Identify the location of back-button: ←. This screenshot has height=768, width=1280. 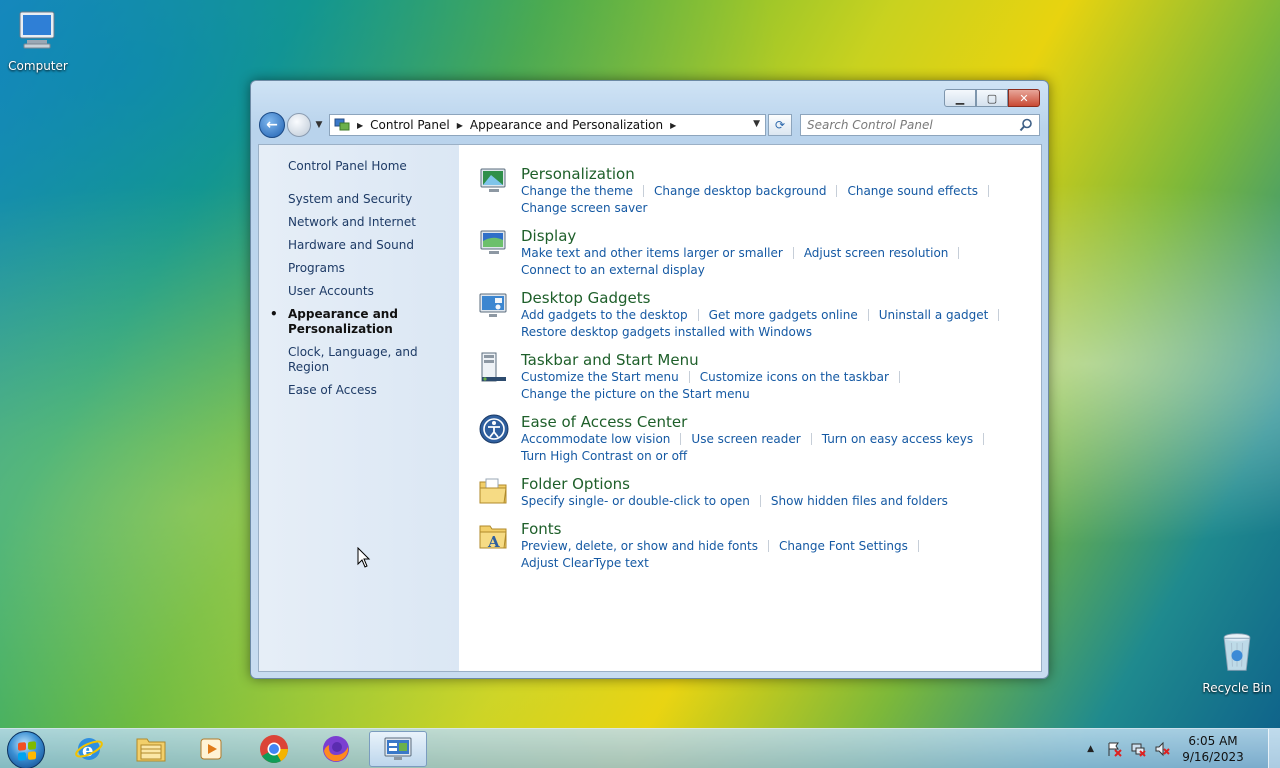
(272, 125).